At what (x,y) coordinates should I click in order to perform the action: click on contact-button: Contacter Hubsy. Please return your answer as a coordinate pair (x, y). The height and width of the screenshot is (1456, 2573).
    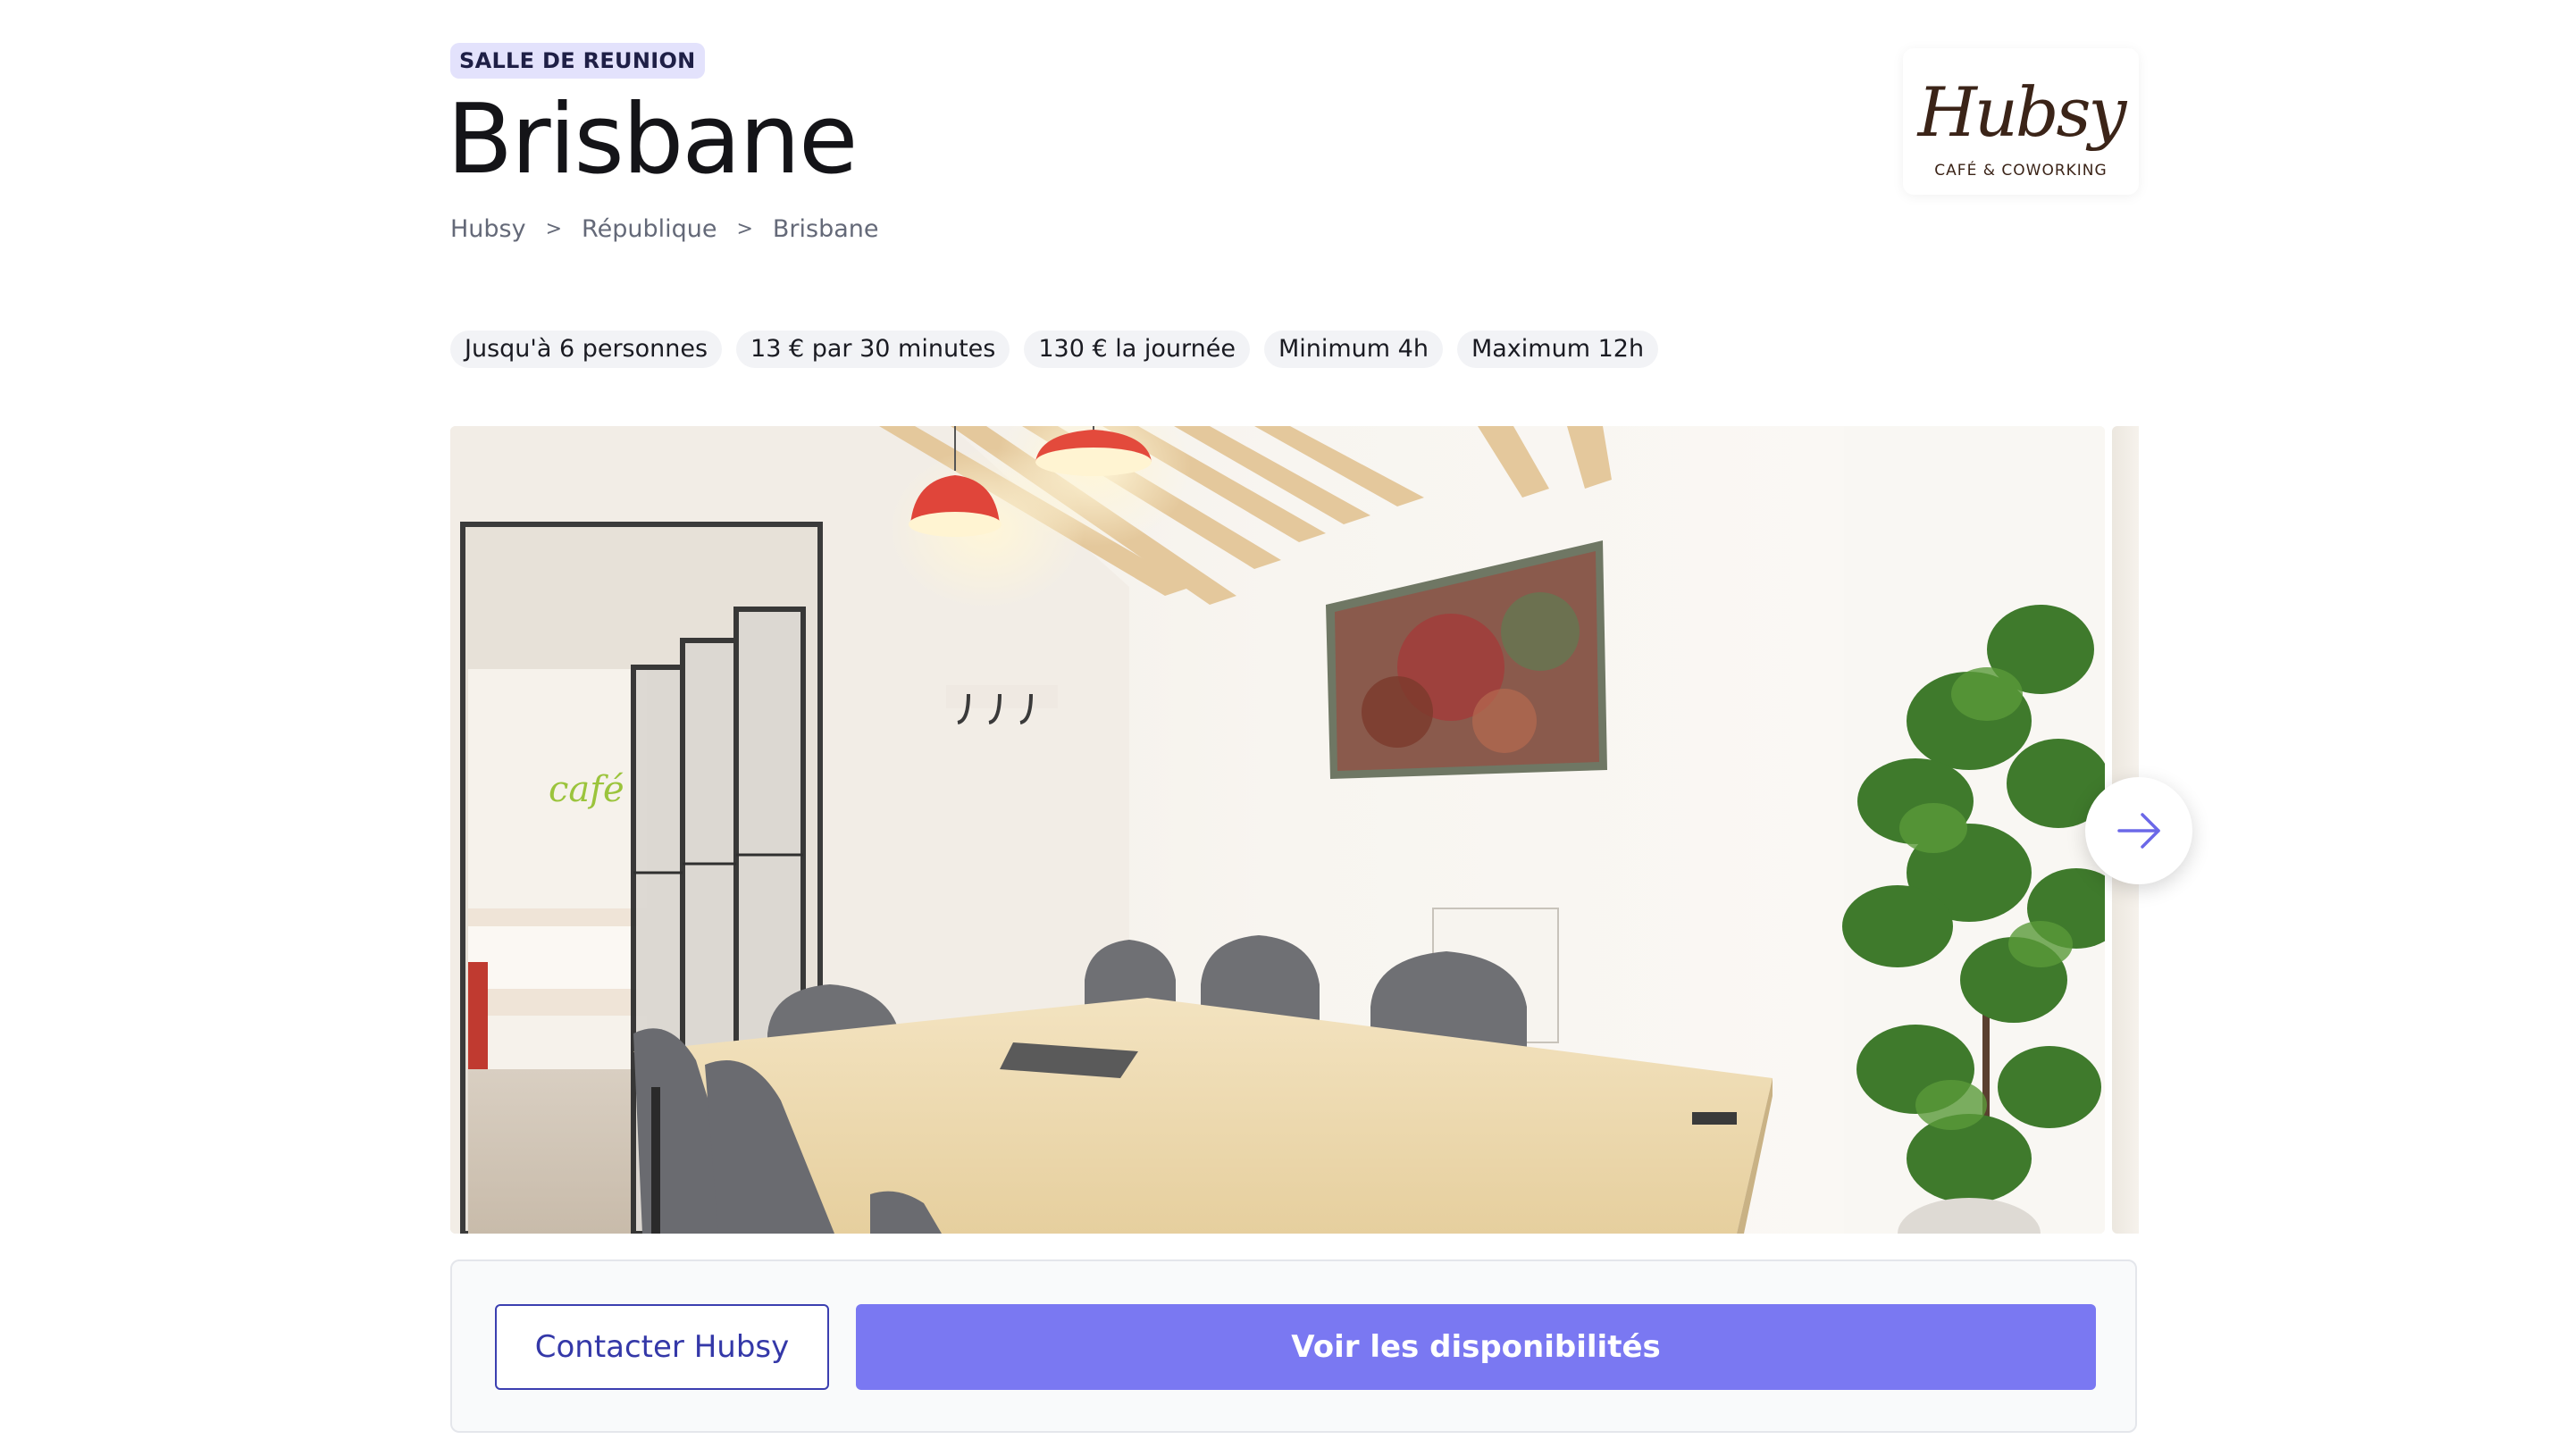
    Looking at the image, I should click on (662, 1347).